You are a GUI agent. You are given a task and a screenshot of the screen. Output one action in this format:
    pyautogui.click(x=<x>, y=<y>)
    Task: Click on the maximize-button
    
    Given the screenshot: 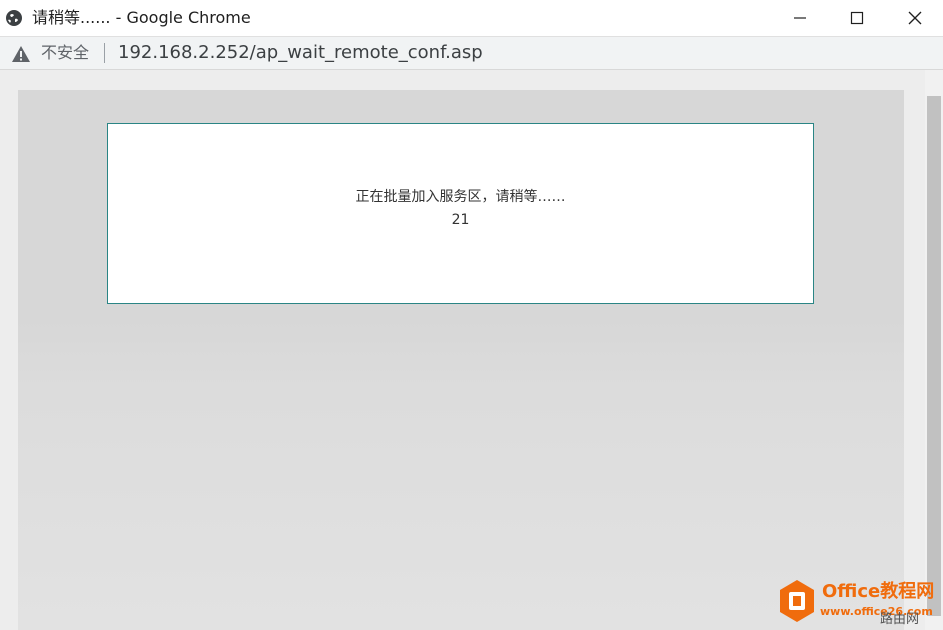 What is the action you would take?
    pyautogui.click(x=857, y=18)
    